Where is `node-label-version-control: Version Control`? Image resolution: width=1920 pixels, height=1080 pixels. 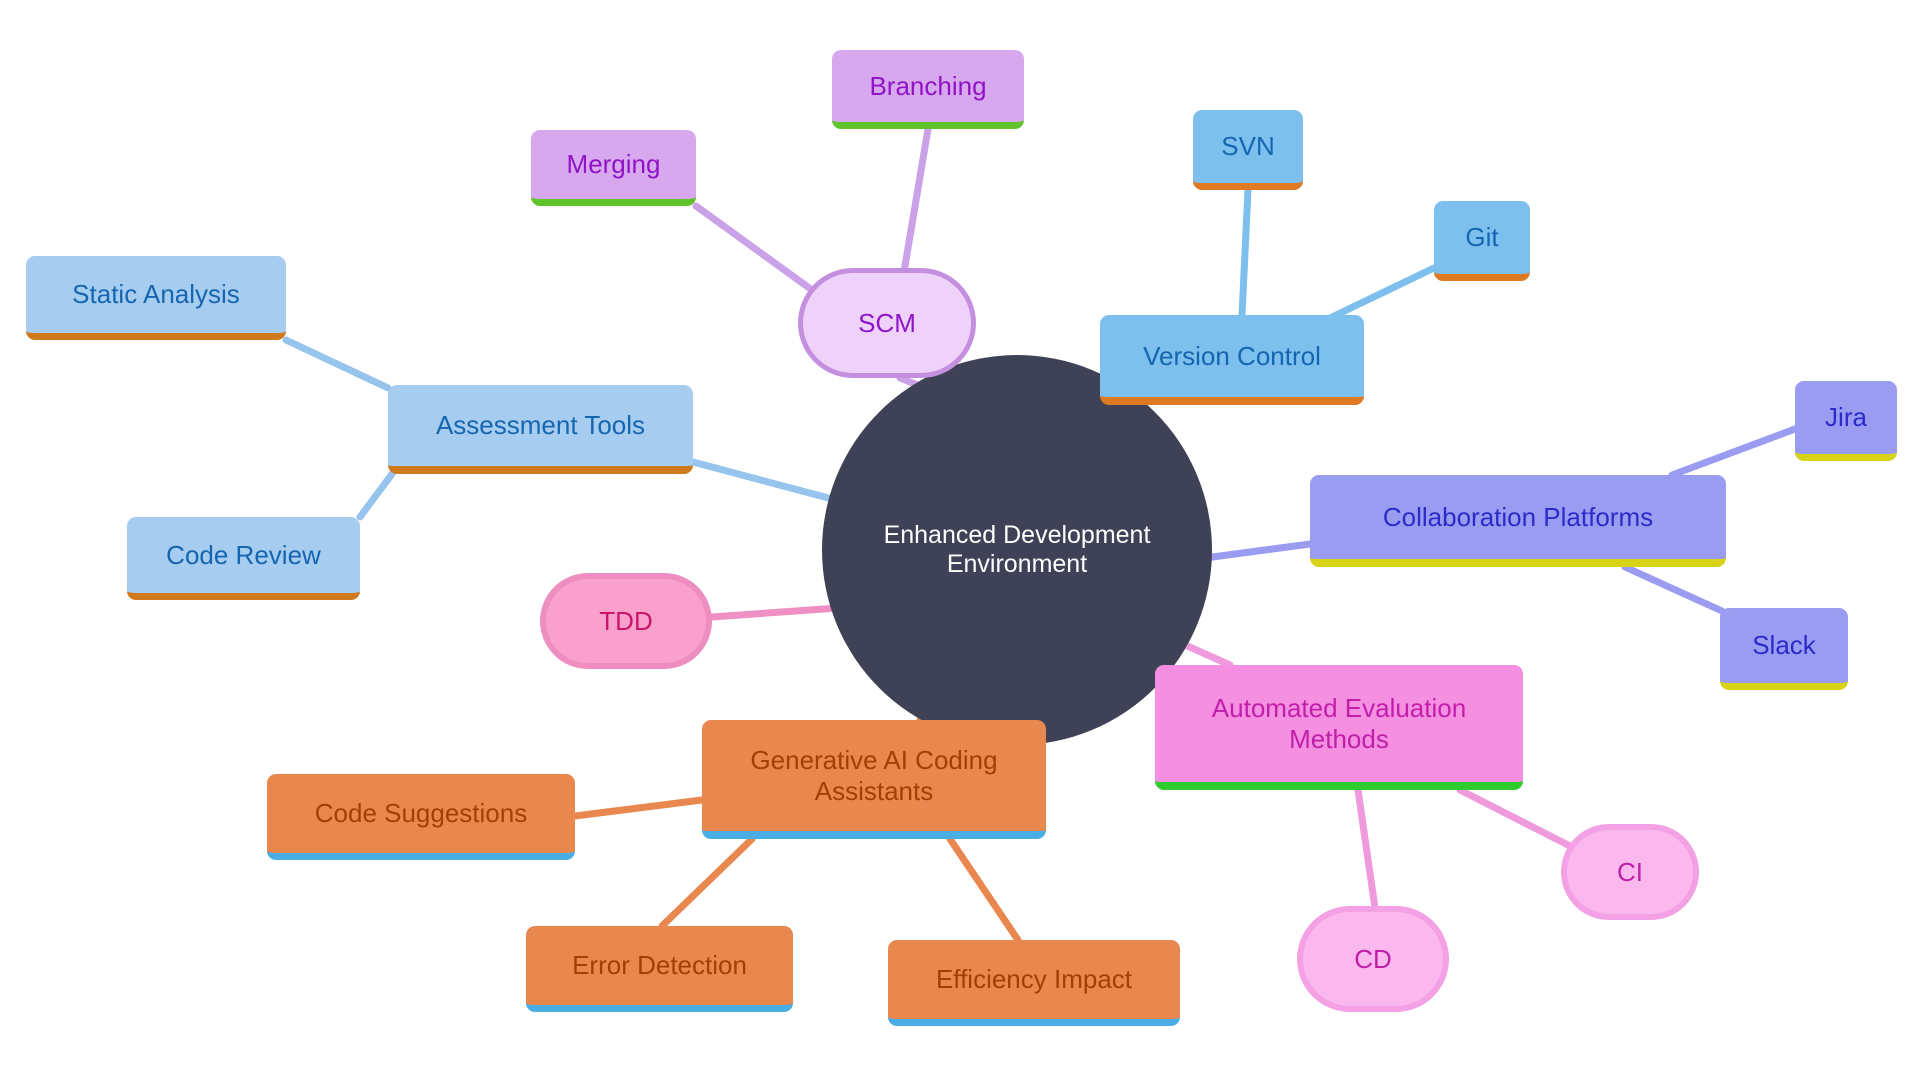
node-label-version-control: Version Control is located at coordinates (1232, 355).